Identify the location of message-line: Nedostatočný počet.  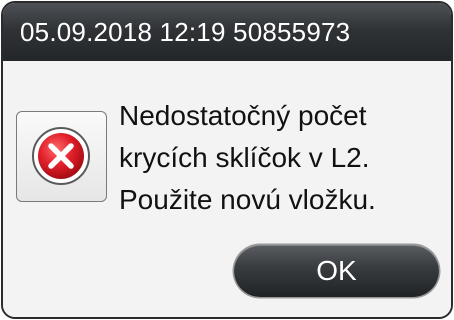
(243, 115).